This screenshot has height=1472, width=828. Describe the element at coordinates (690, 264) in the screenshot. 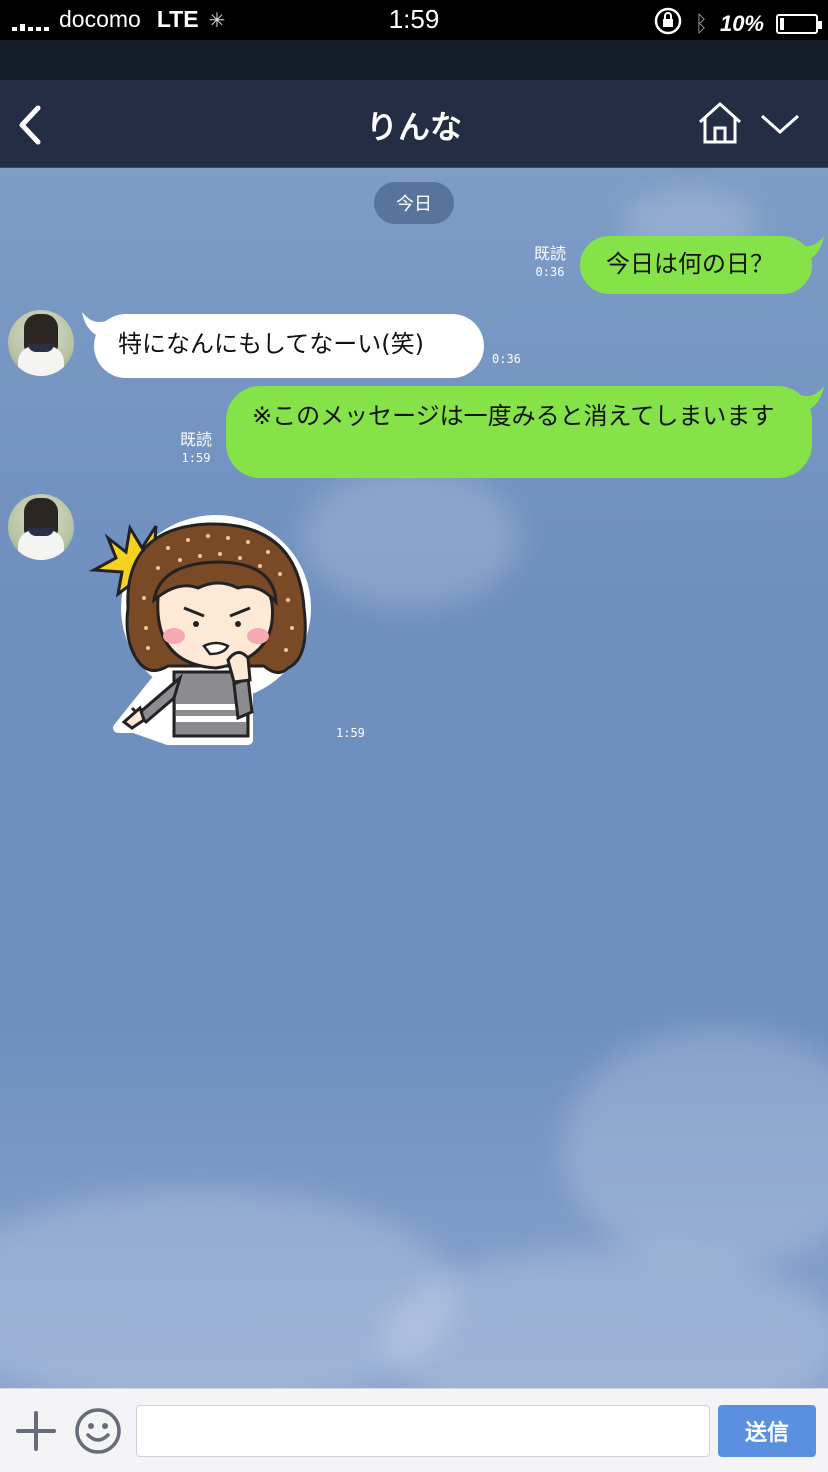

I see `message-text: 今日は何の日？` at that location.